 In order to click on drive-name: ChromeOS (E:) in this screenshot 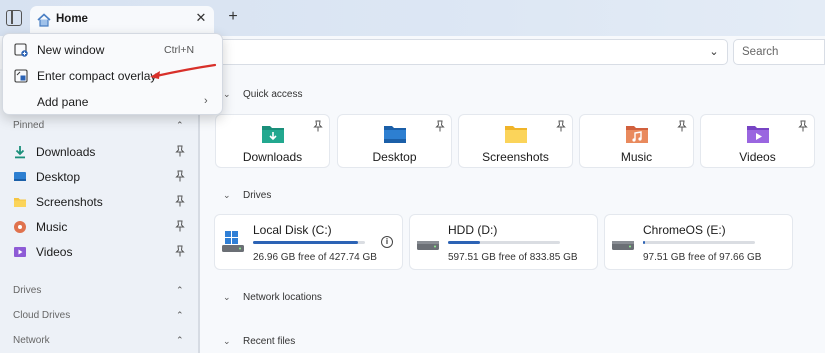, I will do `click(684, 230)`.